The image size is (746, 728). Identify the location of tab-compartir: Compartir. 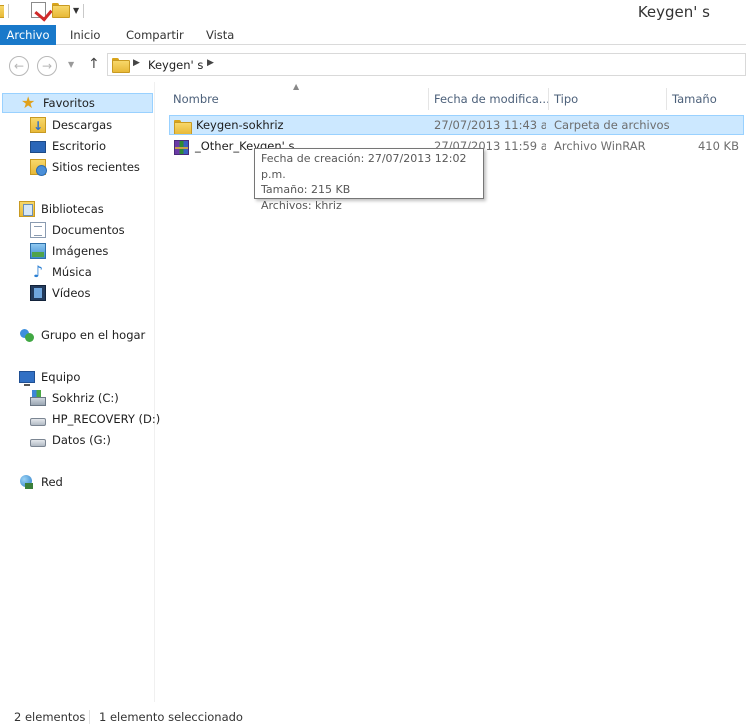
(155, 35).